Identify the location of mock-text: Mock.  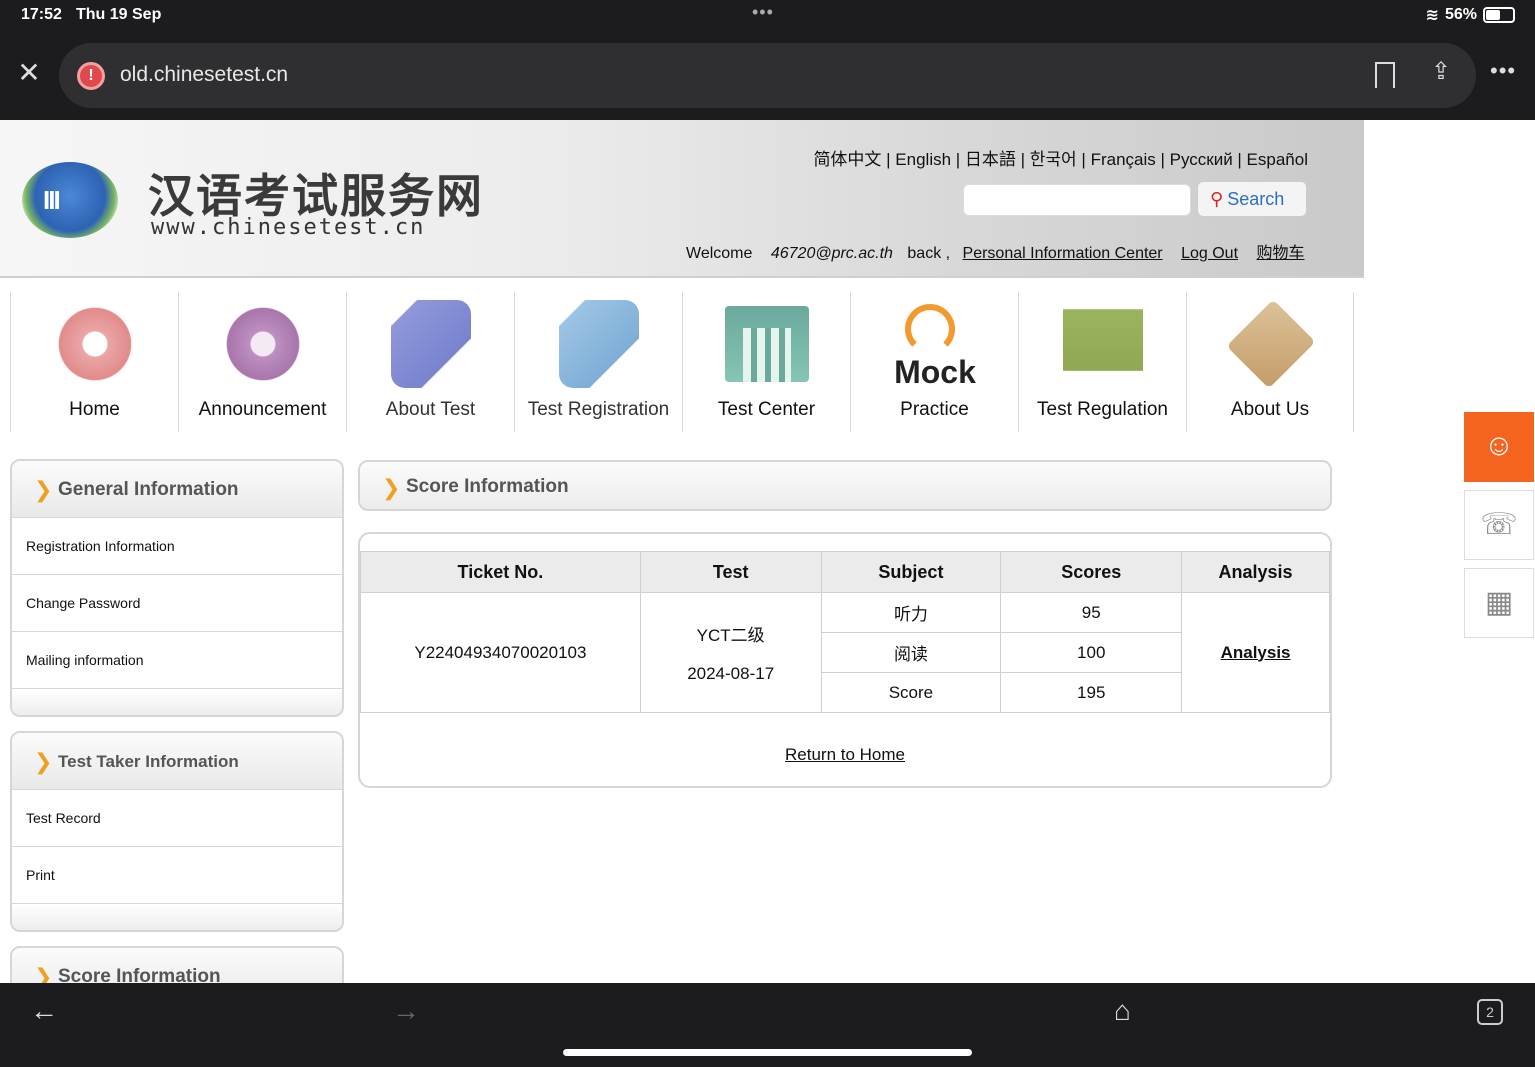
(935, 372).